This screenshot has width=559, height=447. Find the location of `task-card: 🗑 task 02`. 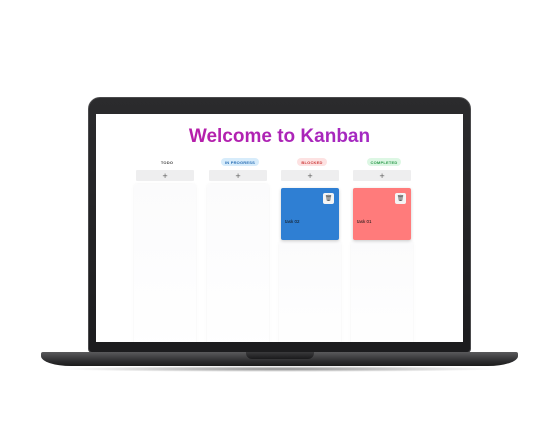

task-card: 🗑 task 02 is located at coordinates (310, 214).